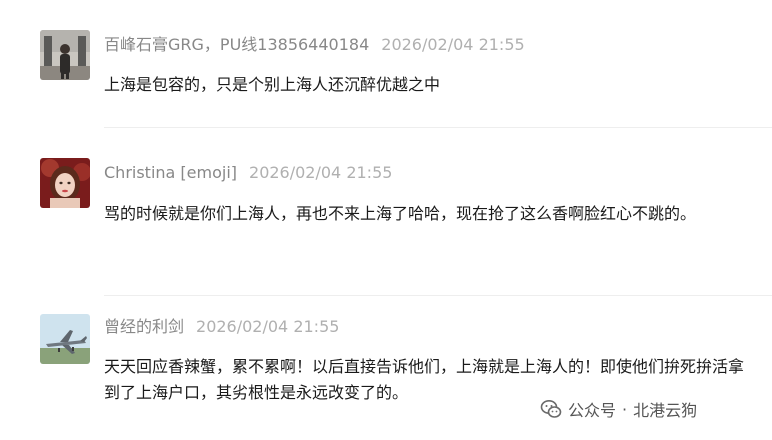 This screenshot has height=440, width=772. Describe the element at coordinates (272, 84) in the screenshot. I see `comment-text: 上海是包容的，只是个别上海人还沉醉优越之中` at that location.